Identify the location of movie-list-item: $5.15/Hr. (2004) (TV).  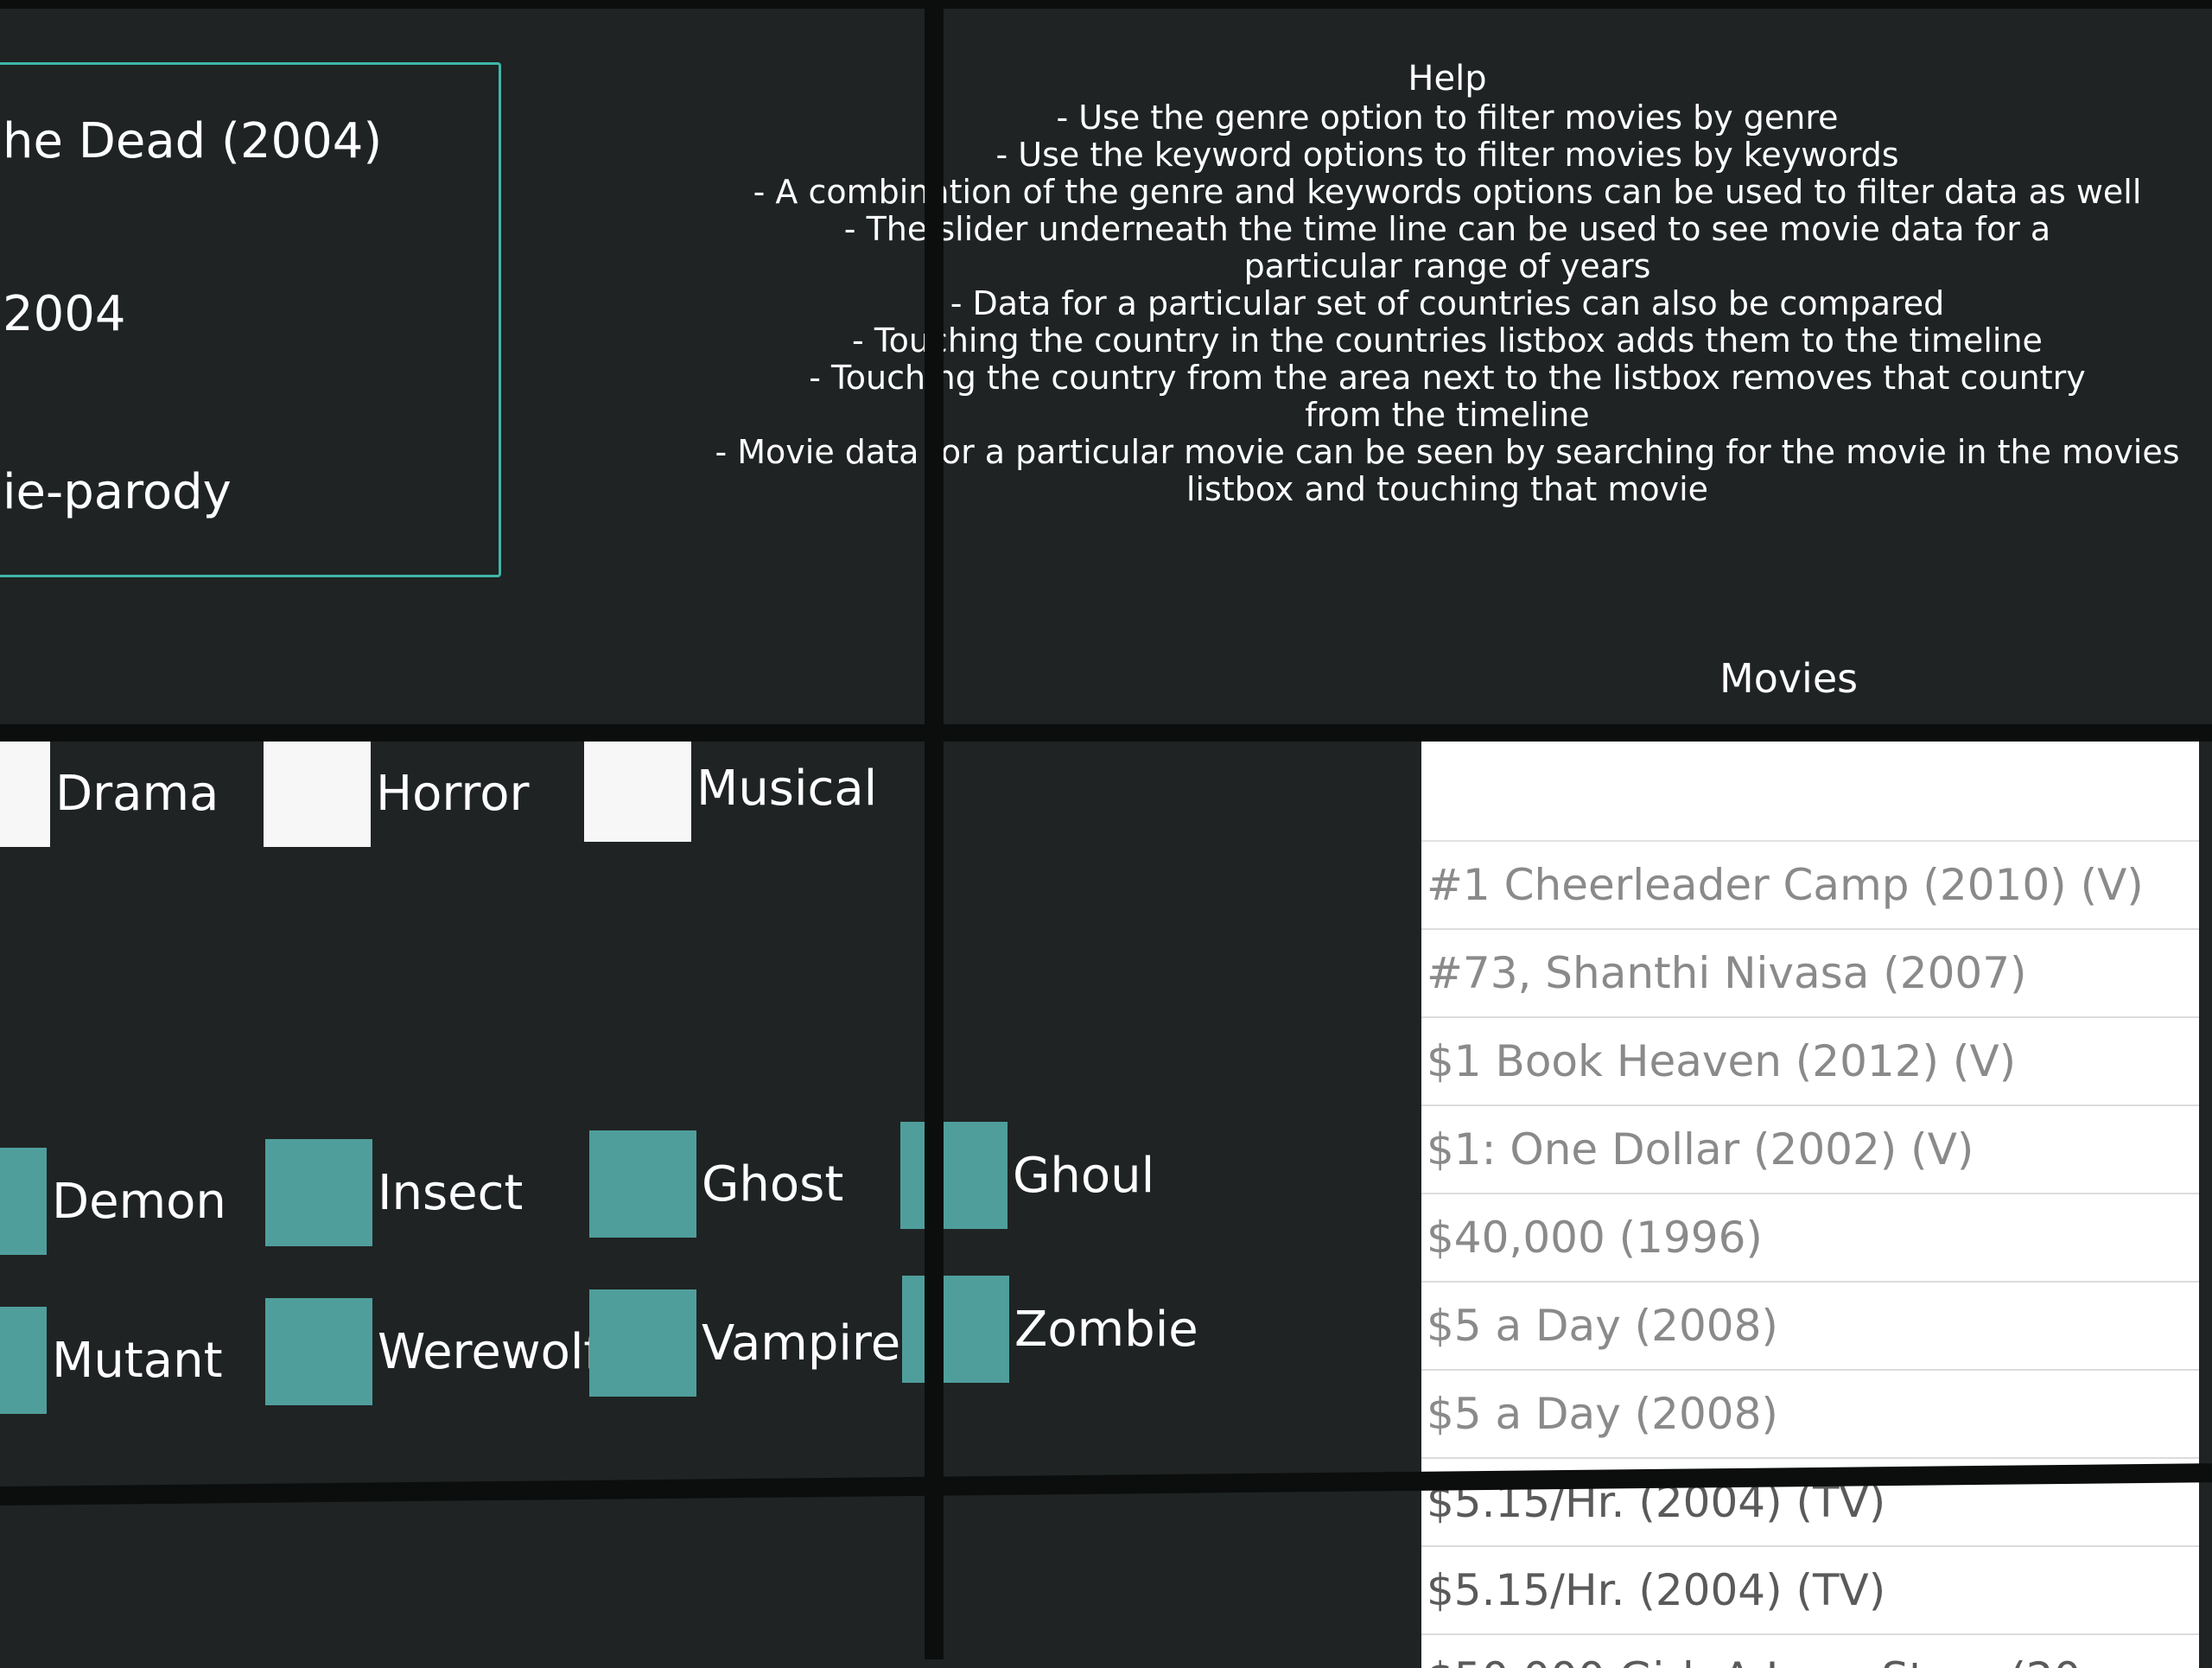
(1810, 1591).